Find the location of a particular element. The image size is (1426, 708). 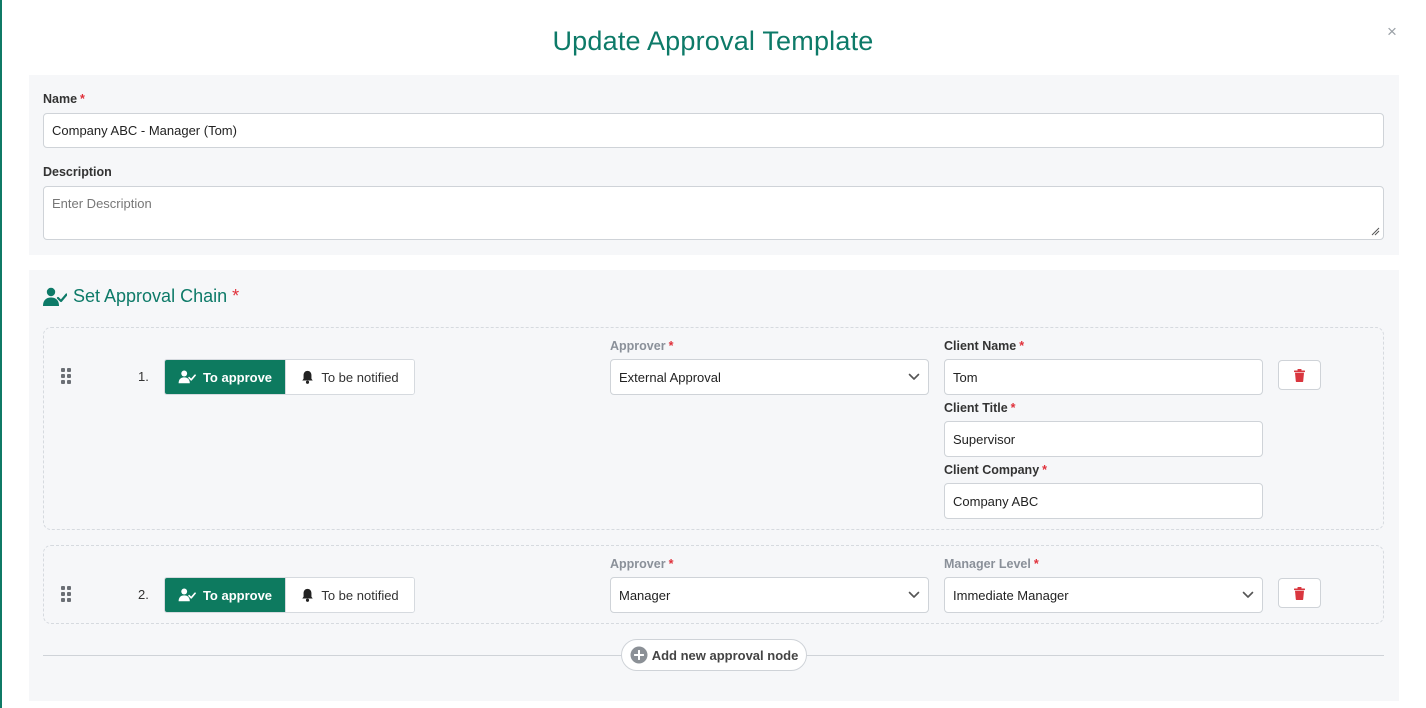

node-number: 2. is located at coordinates (143, 594).